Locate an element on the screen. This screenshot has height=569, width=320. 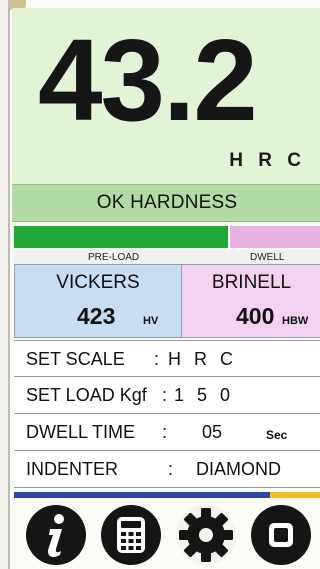
set-scale-colon: : is located at coordinates (157, 359).